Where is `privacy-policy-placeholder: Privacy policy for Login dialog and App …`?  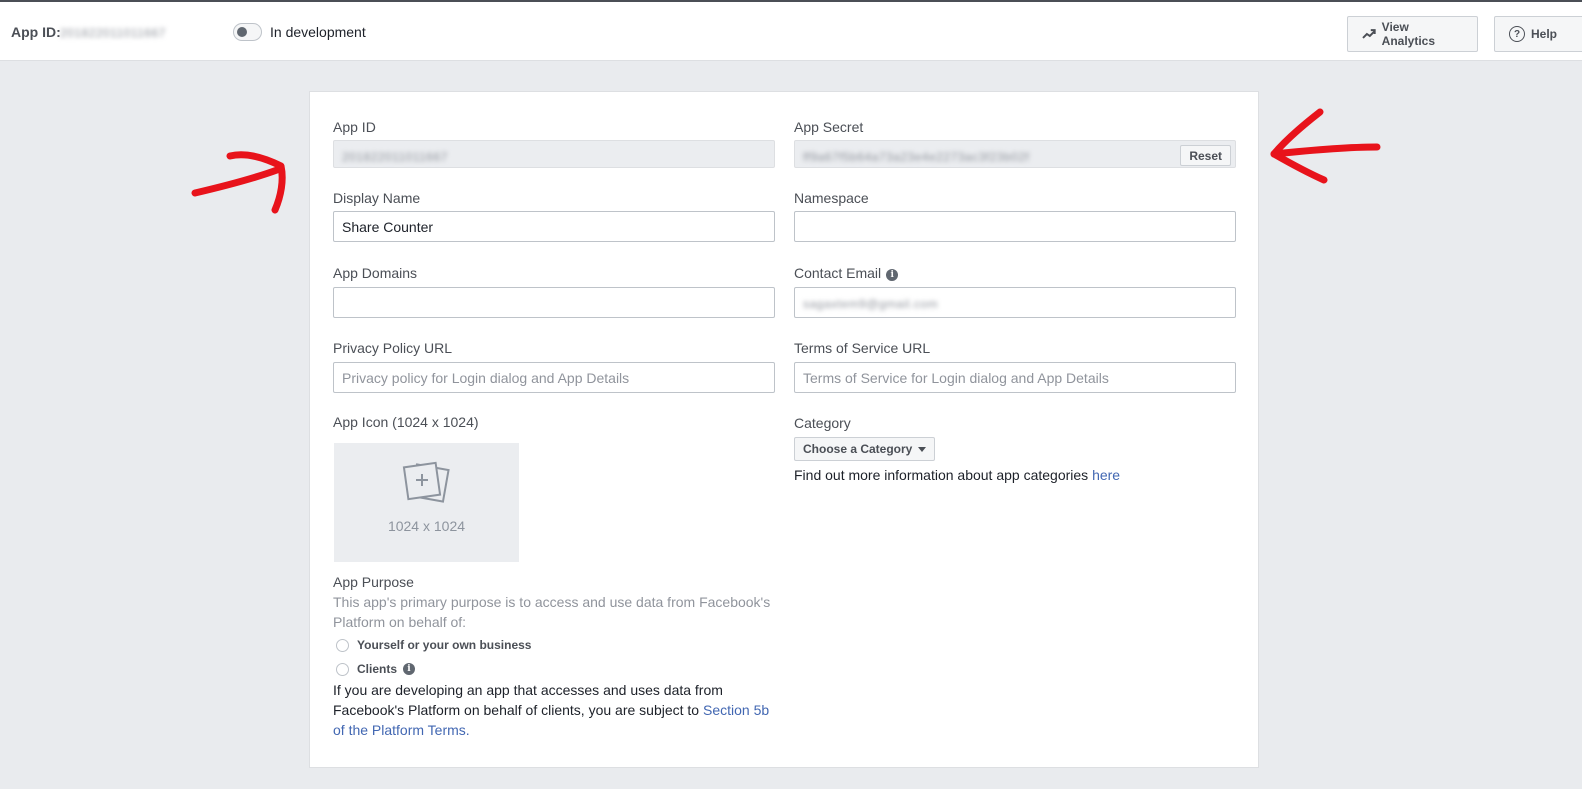 privacy-policy-placeholder: Privacy policy for Login dialog and App … is located at coordinates (486, 378).